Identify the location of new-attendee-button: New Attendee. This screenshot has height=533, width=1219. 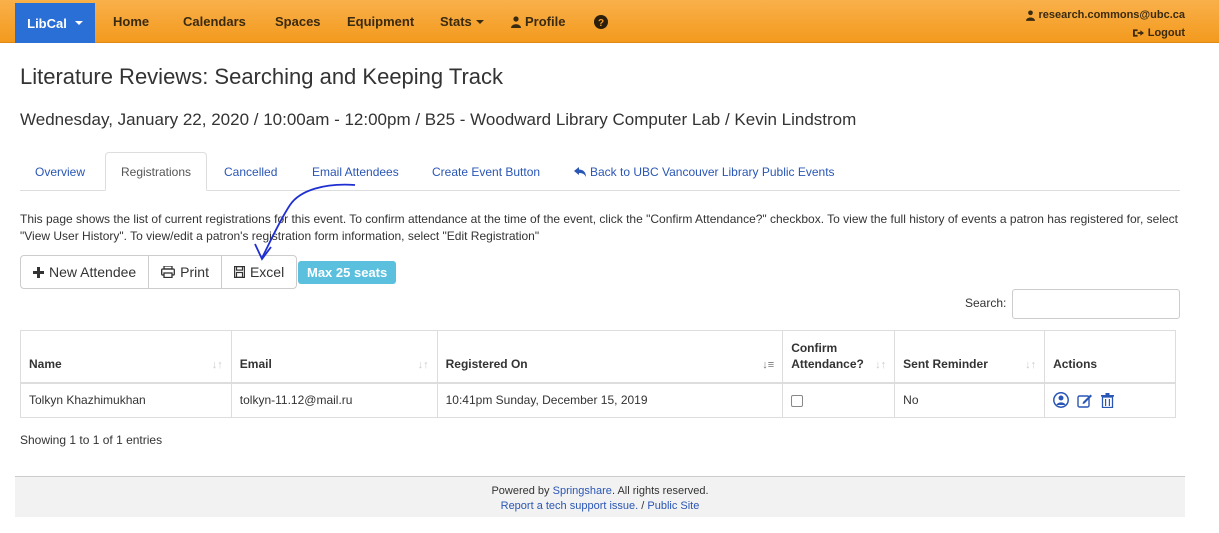
(85, 272).